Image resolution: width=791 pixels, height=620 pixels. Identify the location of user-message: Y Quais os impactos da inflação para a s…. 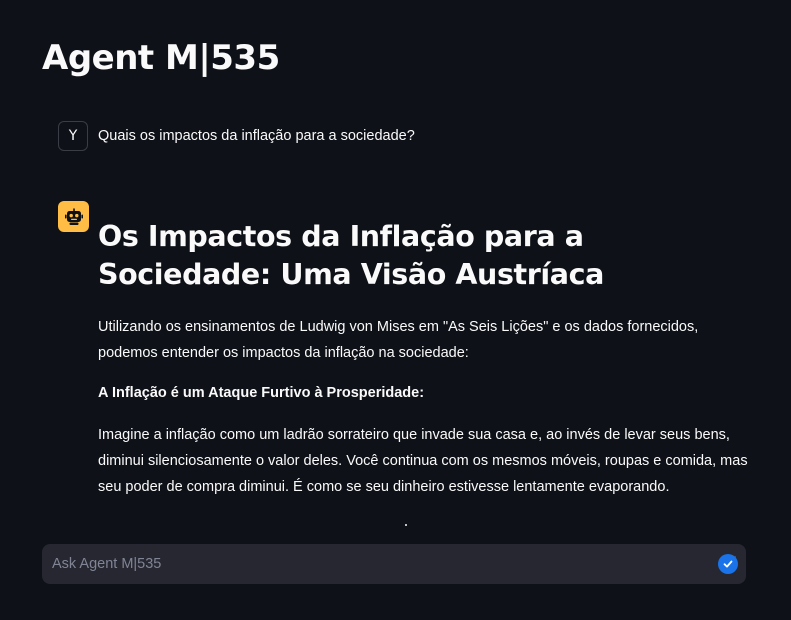
(236, 136).